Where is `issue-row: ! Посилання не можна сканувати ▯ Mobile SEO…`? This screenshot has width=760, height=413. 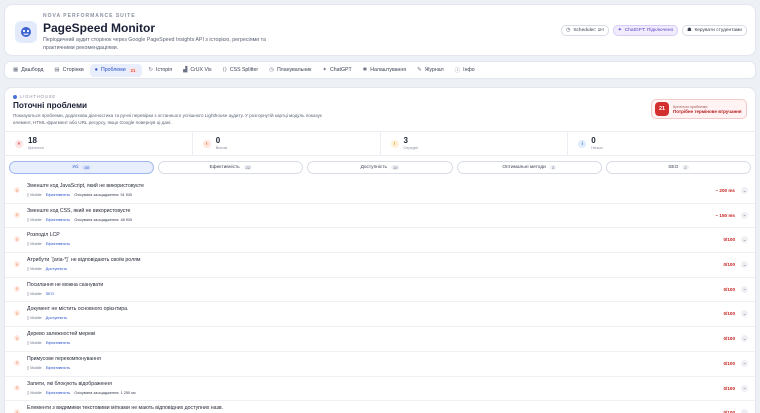 issue-row: ! Посилання не можна сканувати ▯ Mobile SEO… is located at coordinates (380, 290).